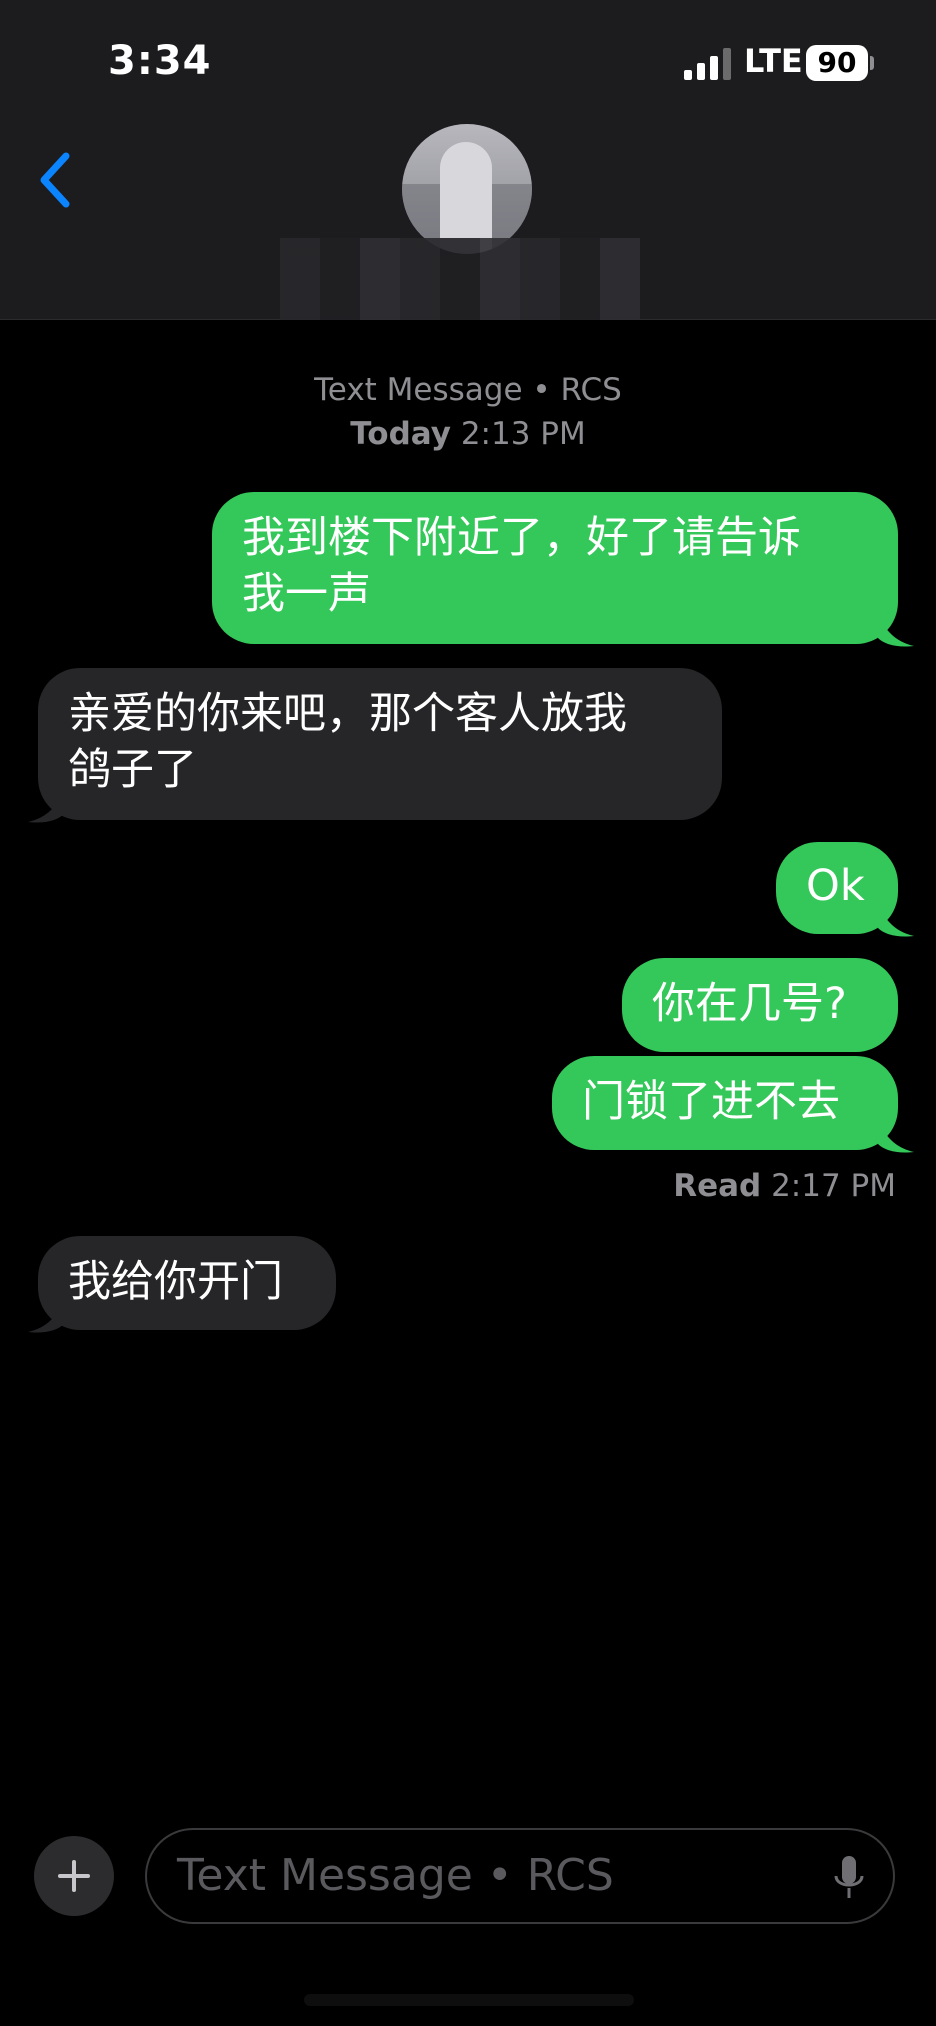 The width and height of the screenshot is (936, 2026). What do you see at coordinates (469, 2000) in the screenshot?
I see `home-indicator` at bounding box center [469, 2000].